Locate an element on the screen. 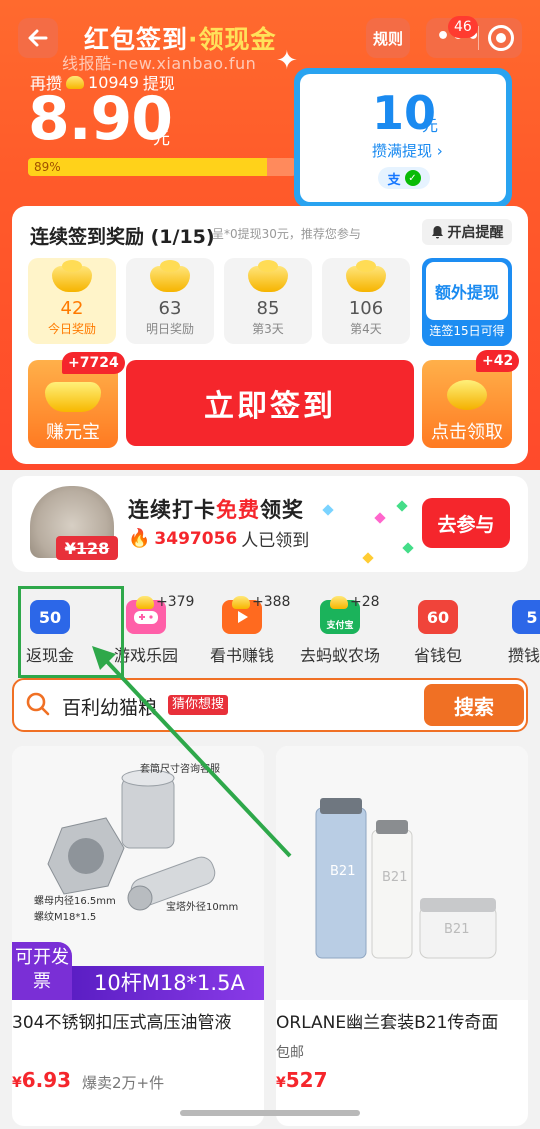 The height and width of the screenshot is (1129, 540). arrow-shaft is located at coordinates (194, 754).